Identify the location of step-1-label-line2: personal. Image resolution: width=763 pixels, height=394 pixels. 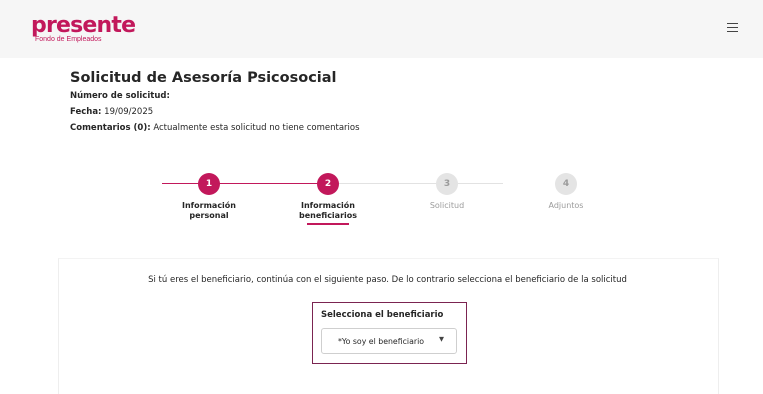
(209, 215).